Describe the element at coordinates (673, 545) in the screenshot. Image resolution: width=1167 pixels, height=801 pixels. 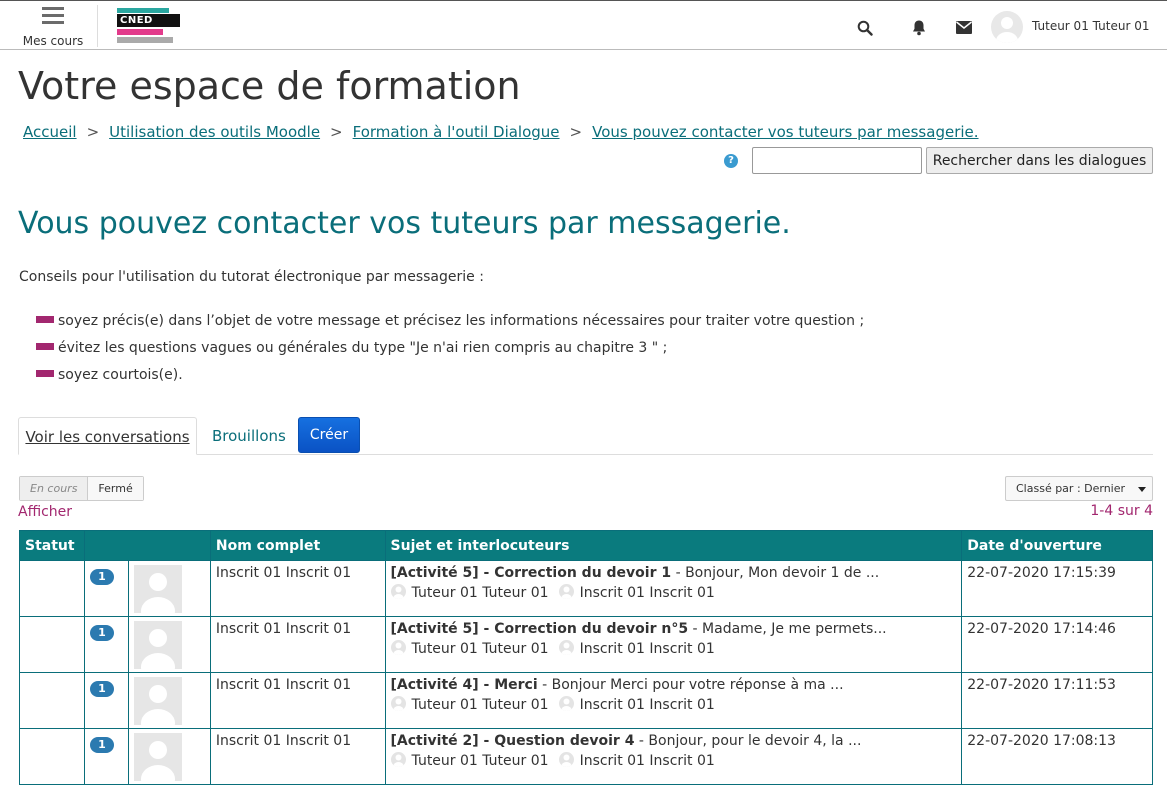
I see `col-subject: Sujet et interlocuteurs` at that location.